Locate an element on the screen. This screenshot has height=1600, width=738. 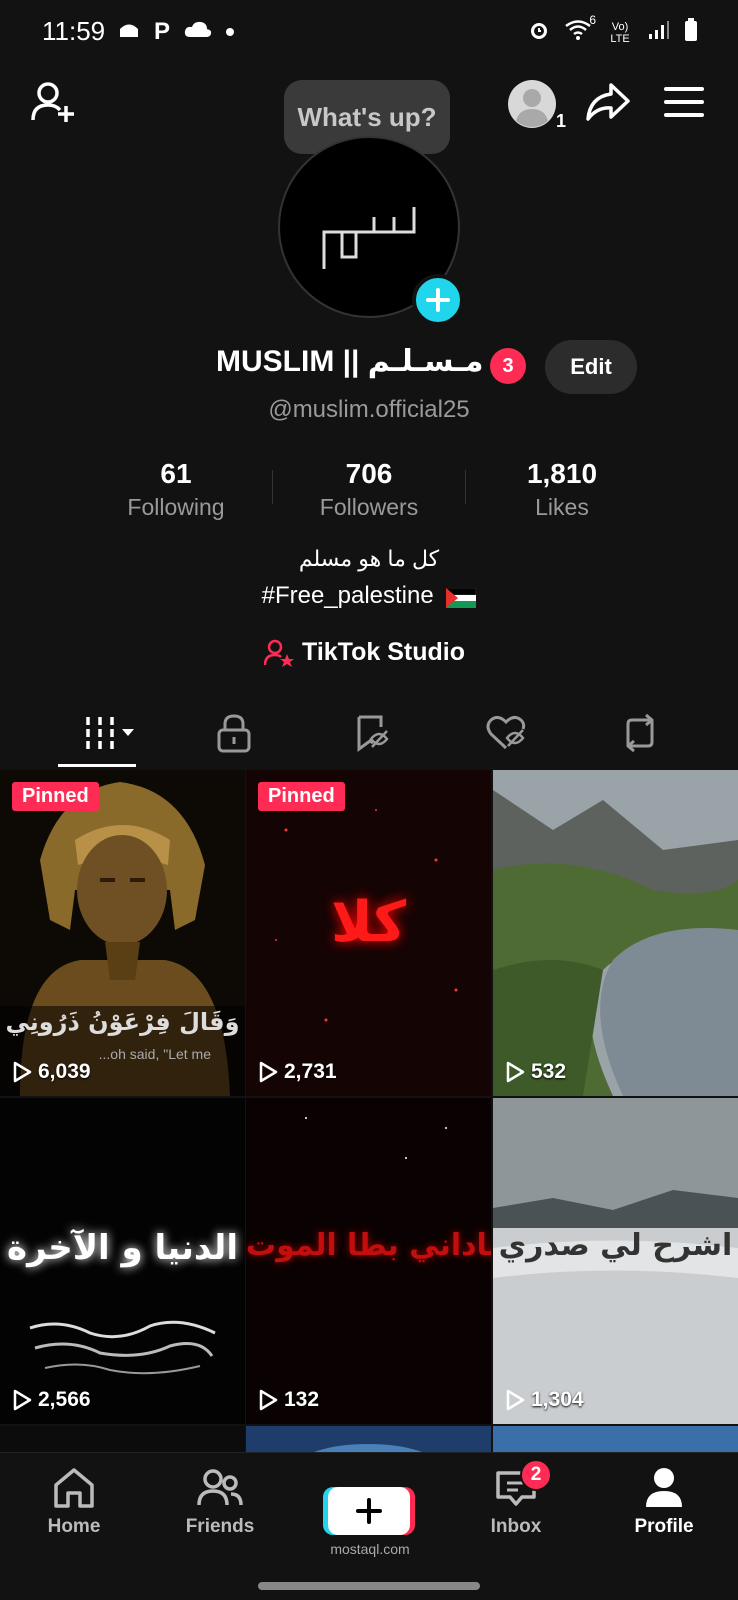
view-count: 532 is located at coordinates (535, 1072).